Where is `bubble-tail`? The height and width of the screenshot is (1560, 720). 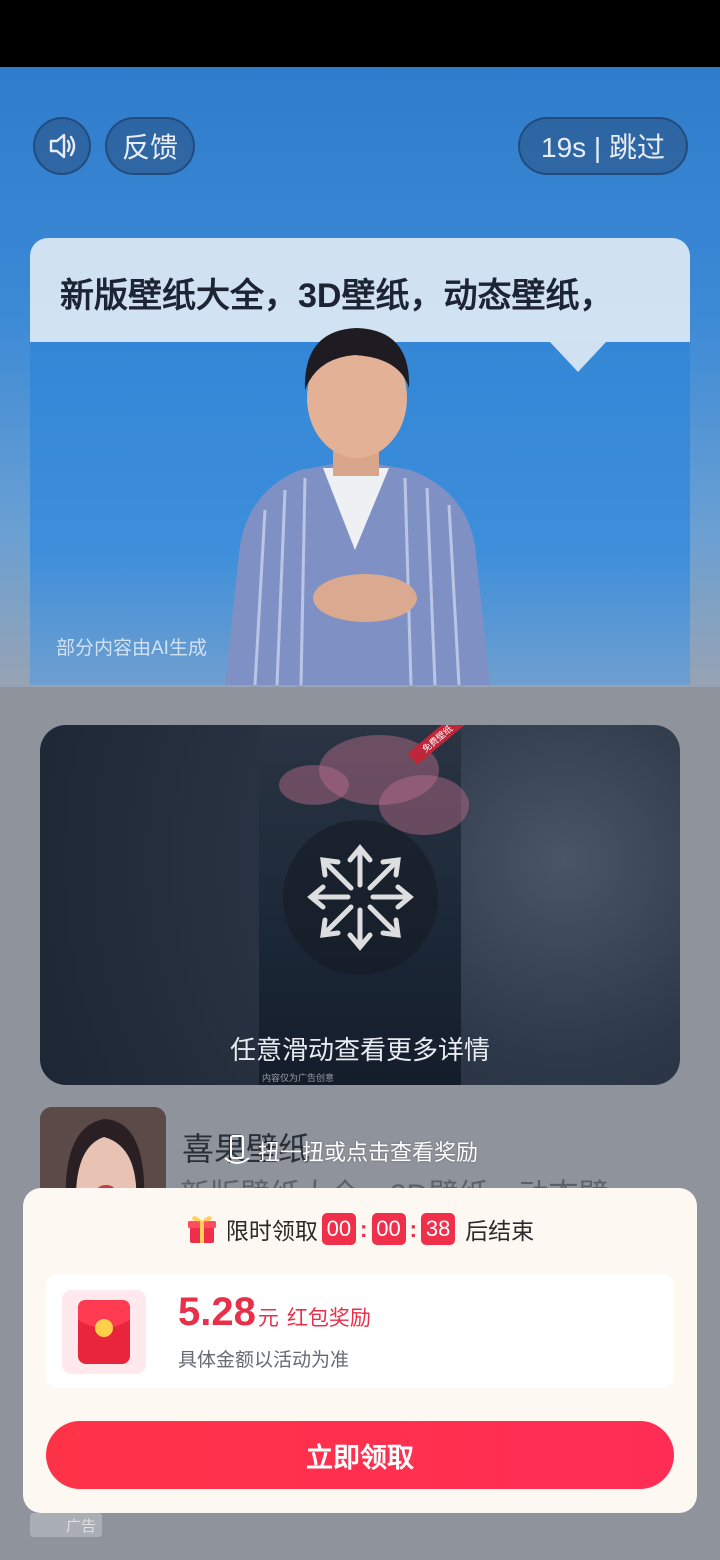 bubble-tail is located at coordinates (578, 357).